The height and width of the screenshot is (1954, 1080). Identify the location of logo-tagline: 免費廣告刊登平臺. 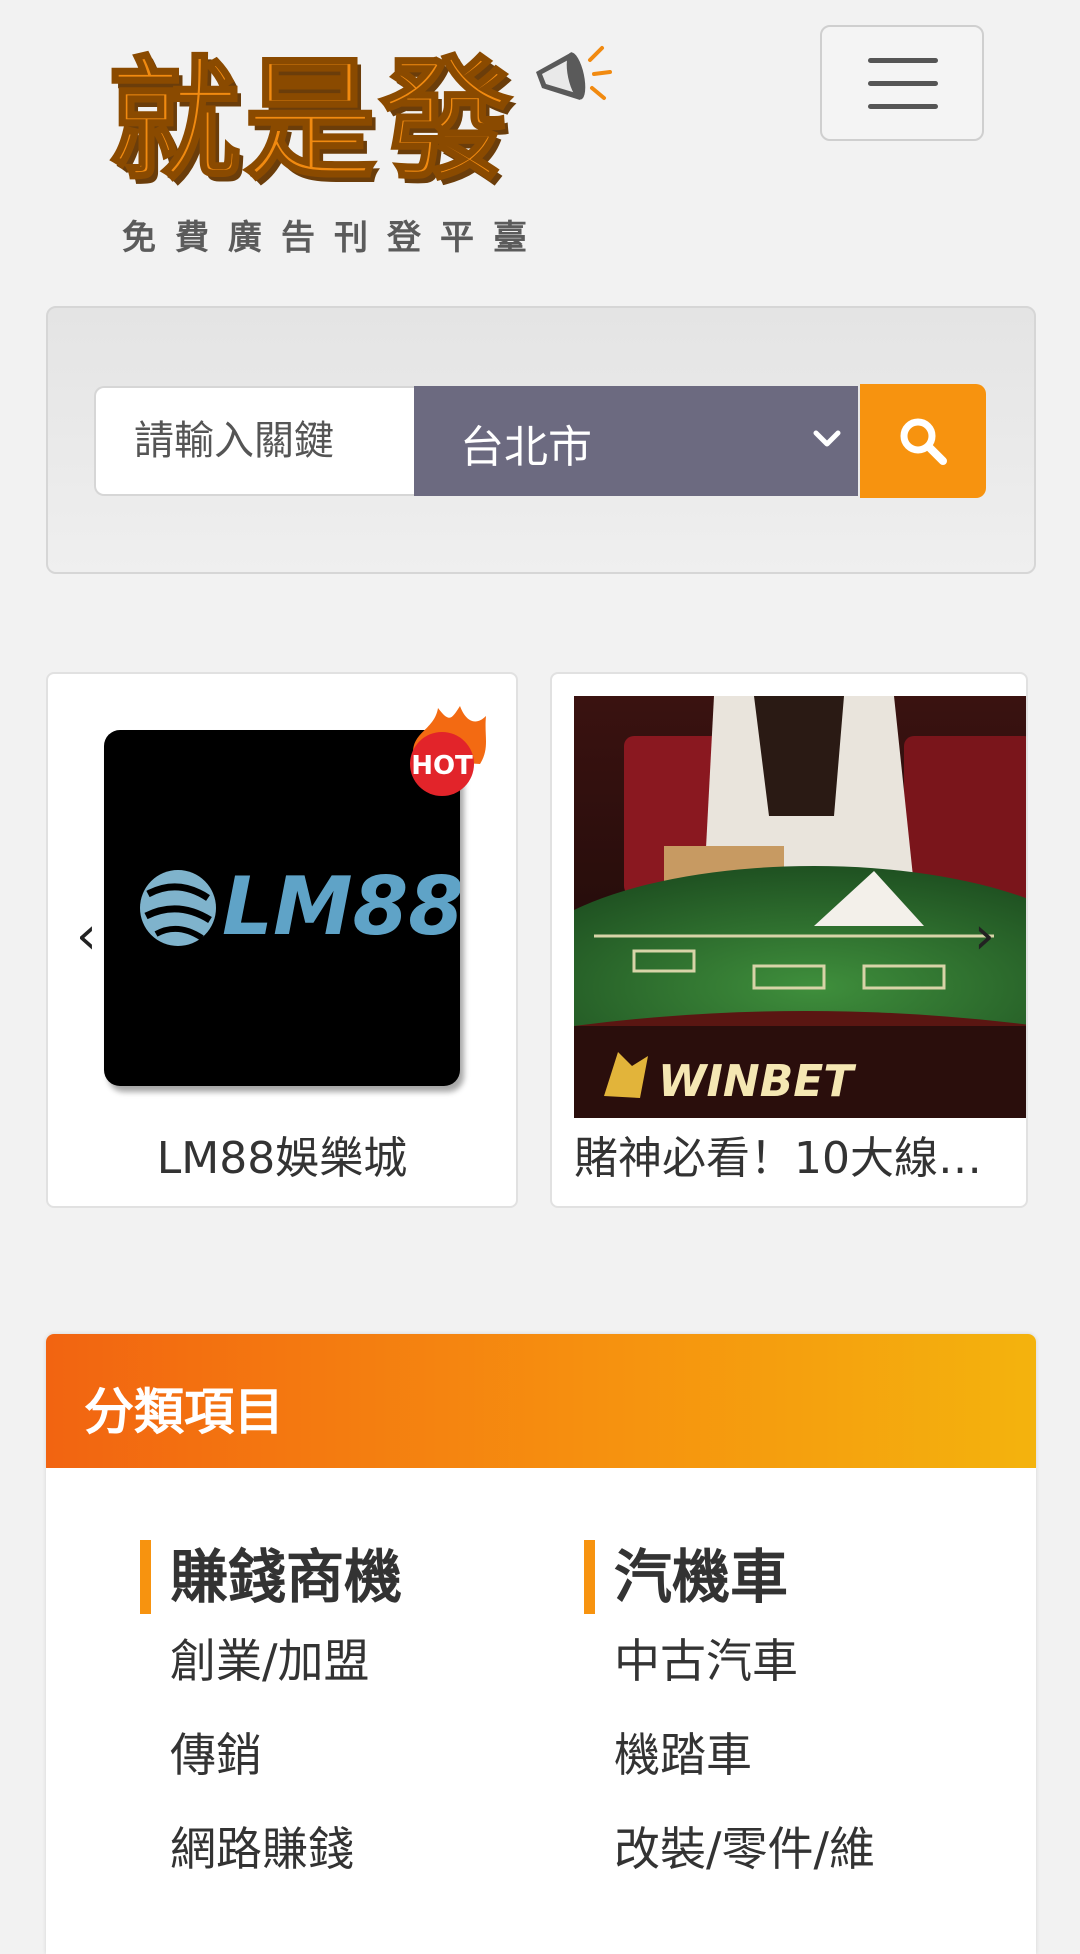
(334, 238).